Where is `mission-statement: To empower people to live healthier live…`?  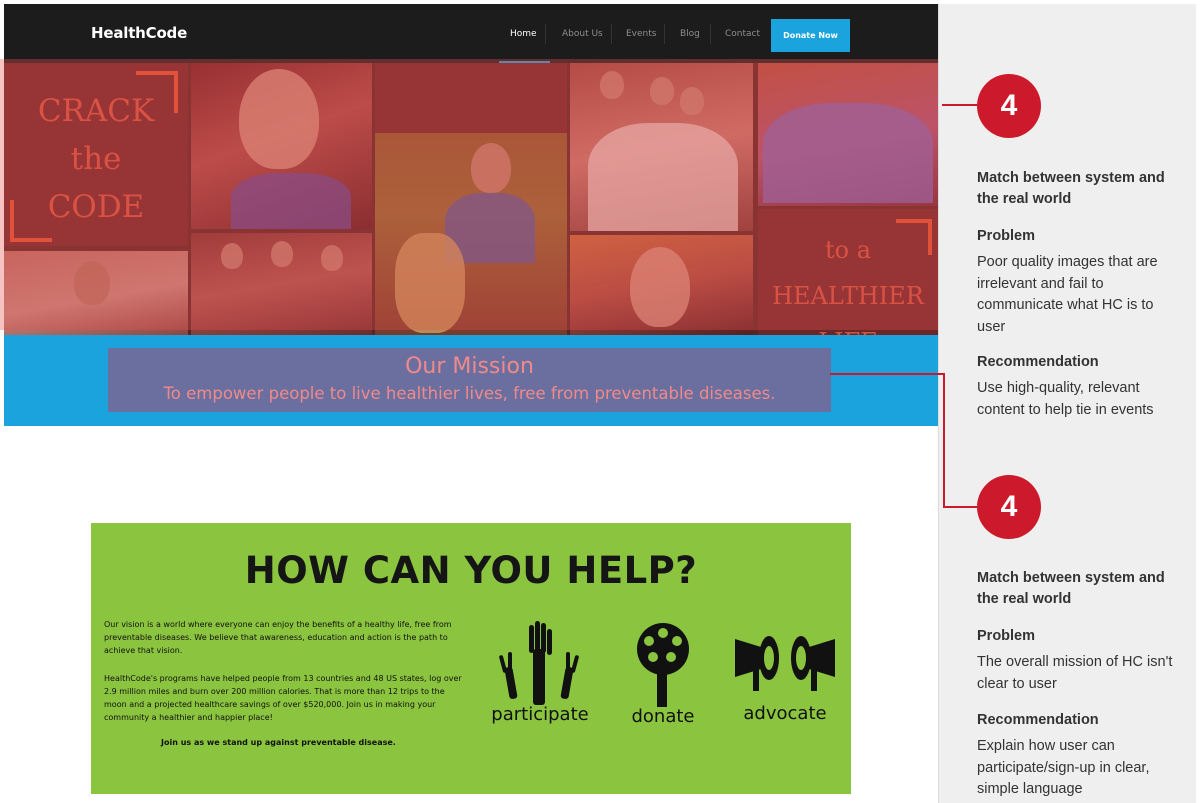
mission-statement: To empower people to live healthier live… is located at coordinates (469, 393).